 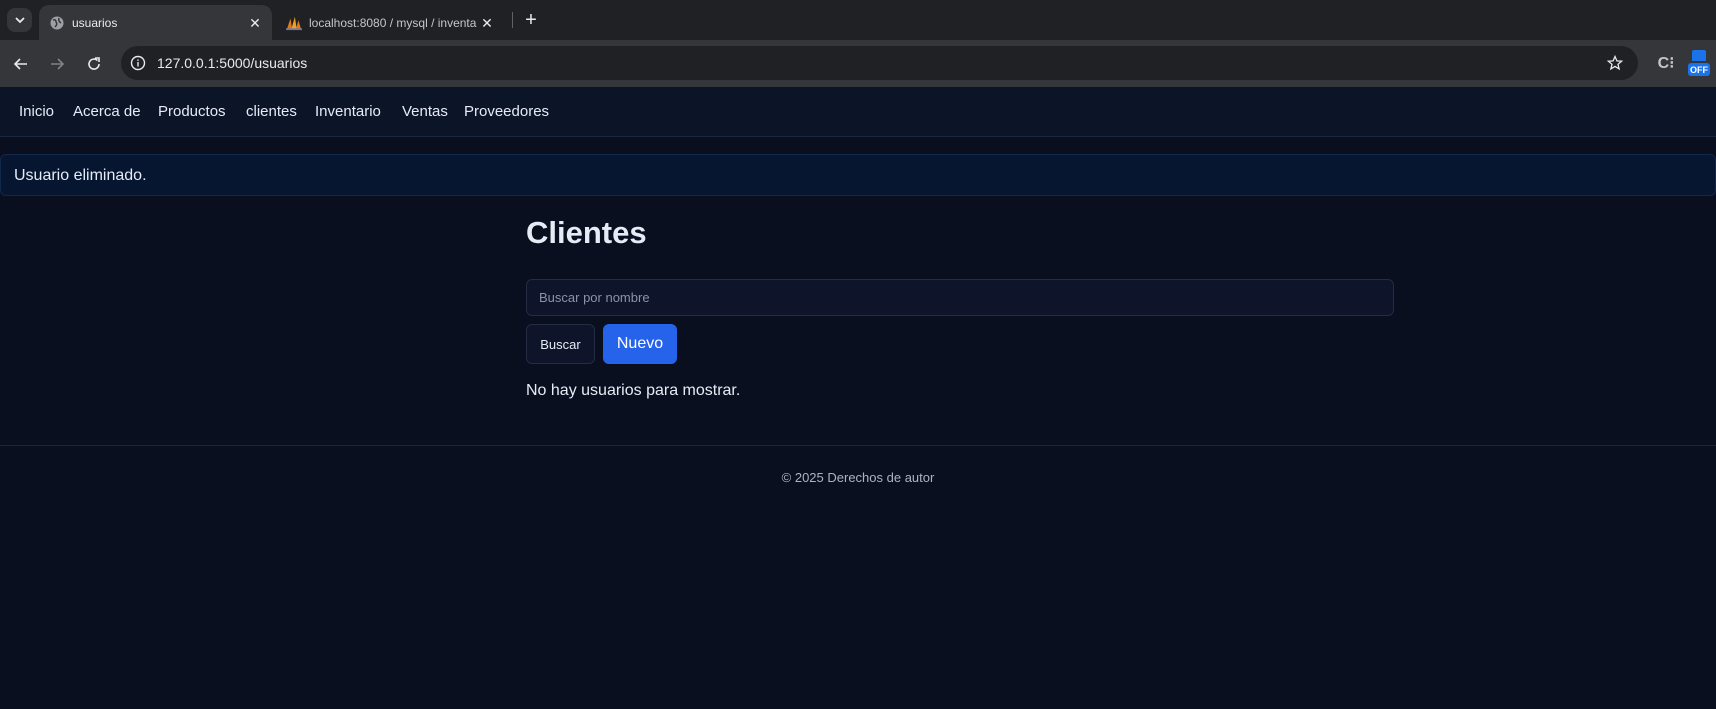 What do you see at coordinates (1699, 55) in the screenshot?
I see `extension-off-top` at bounding box center [1699, 55].